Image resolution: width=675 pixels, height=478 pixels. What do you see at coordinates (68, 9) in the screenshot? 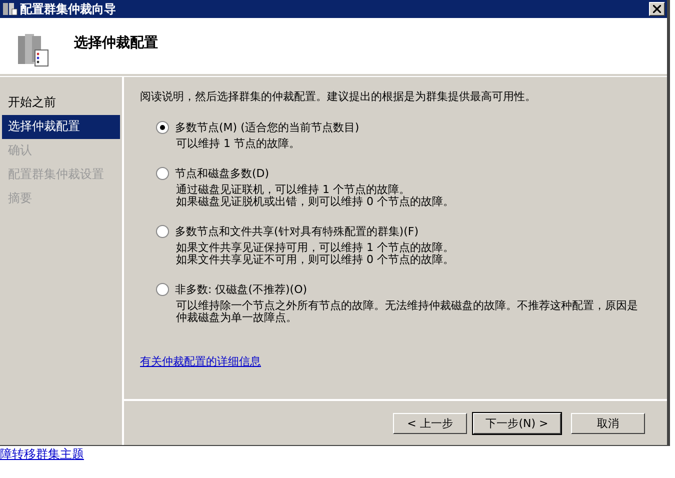
I see `window-title: 配置群集仲裁向导` at bounding box center [68, 9].